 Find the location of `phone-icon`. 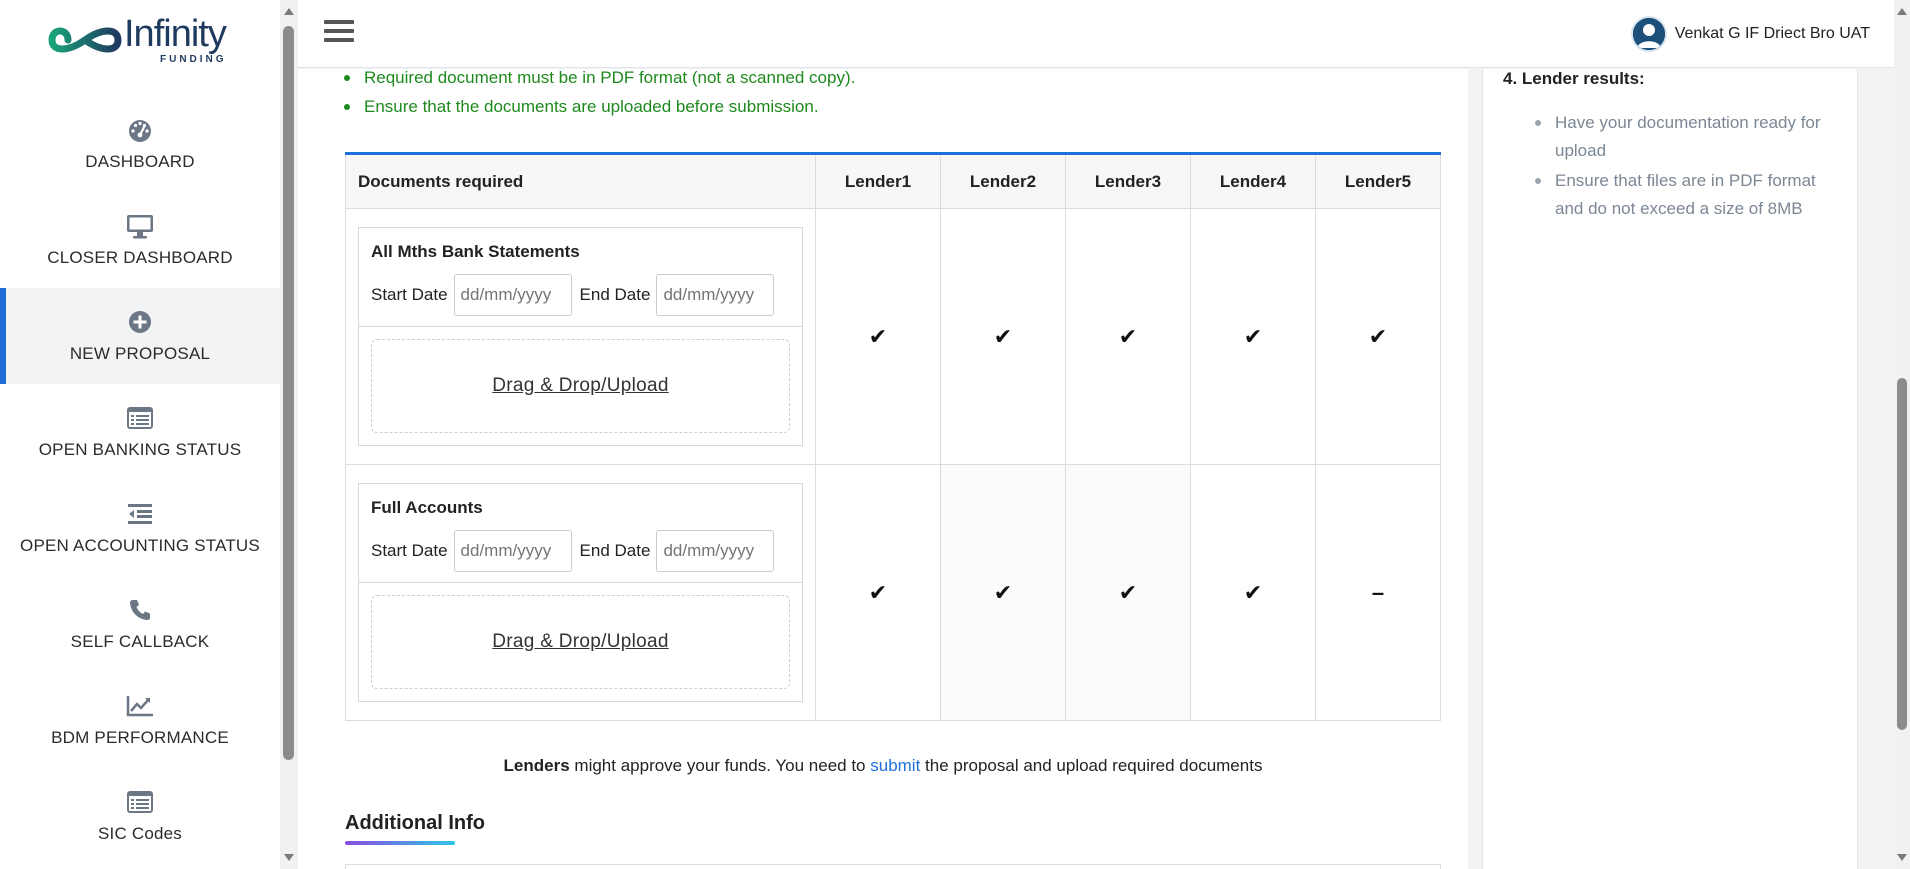

phone-icon is located at coordinates (140, 610).